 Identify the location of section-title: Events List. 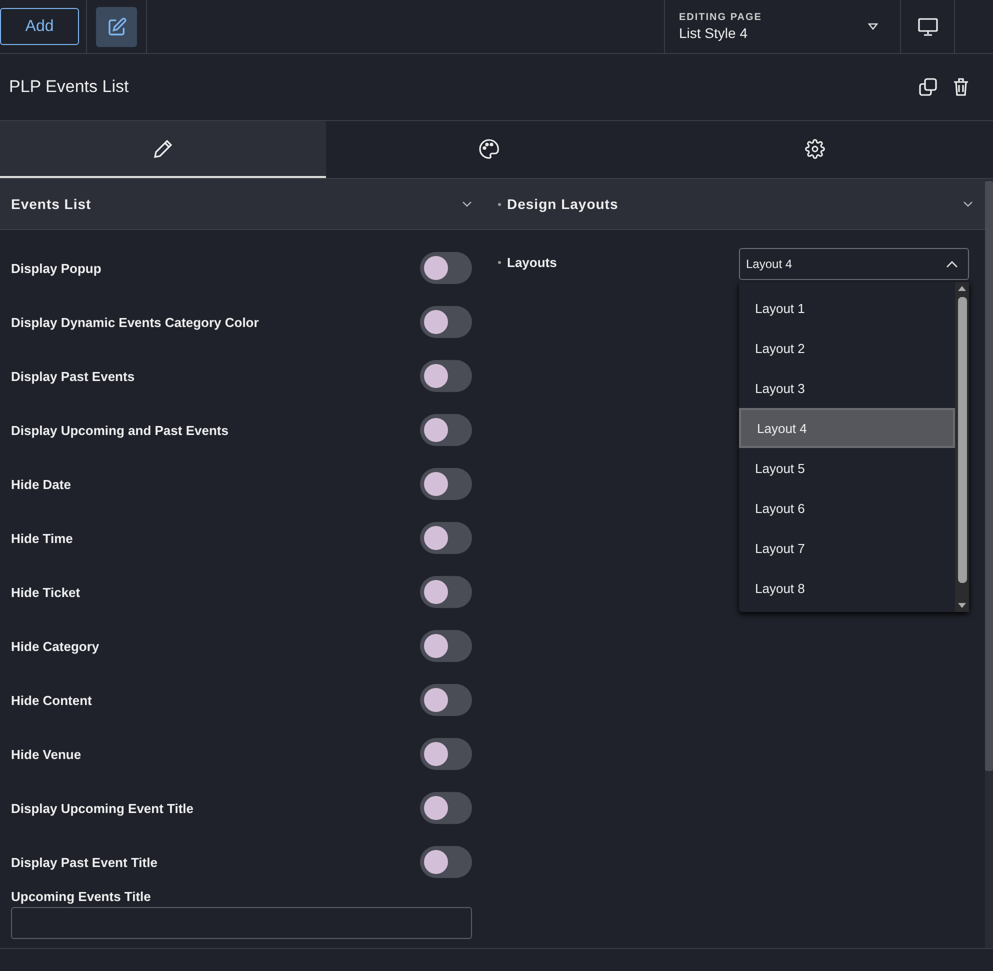
(51, 204).